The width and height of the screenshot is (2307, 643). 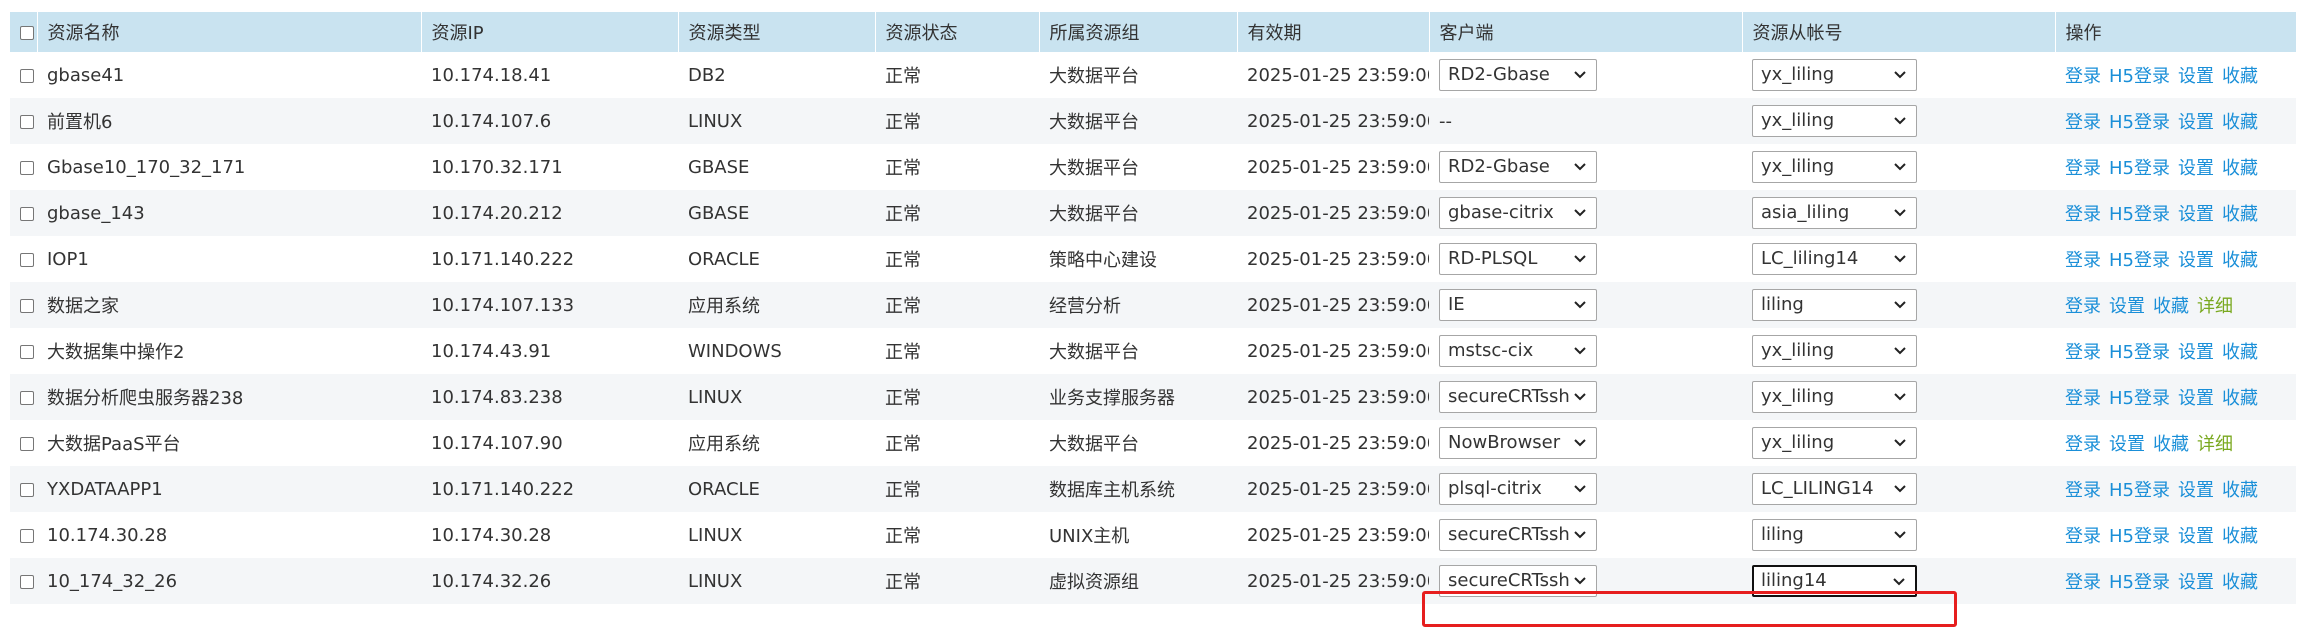 What do you see at coordinates (1834, 259) in the screenshot?
I see `account-select: LC_liling14` at bounding box center [1834, 259].